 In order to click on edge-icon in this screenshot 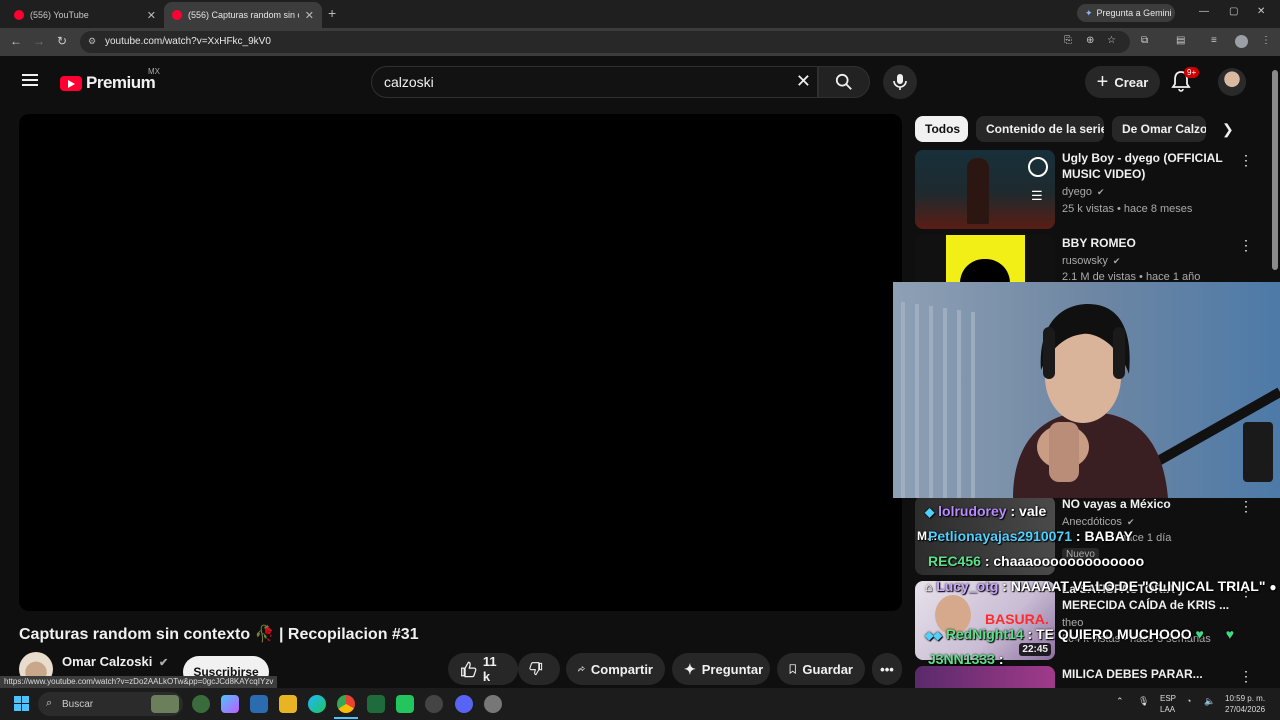, I will do `click(317, 704)`.